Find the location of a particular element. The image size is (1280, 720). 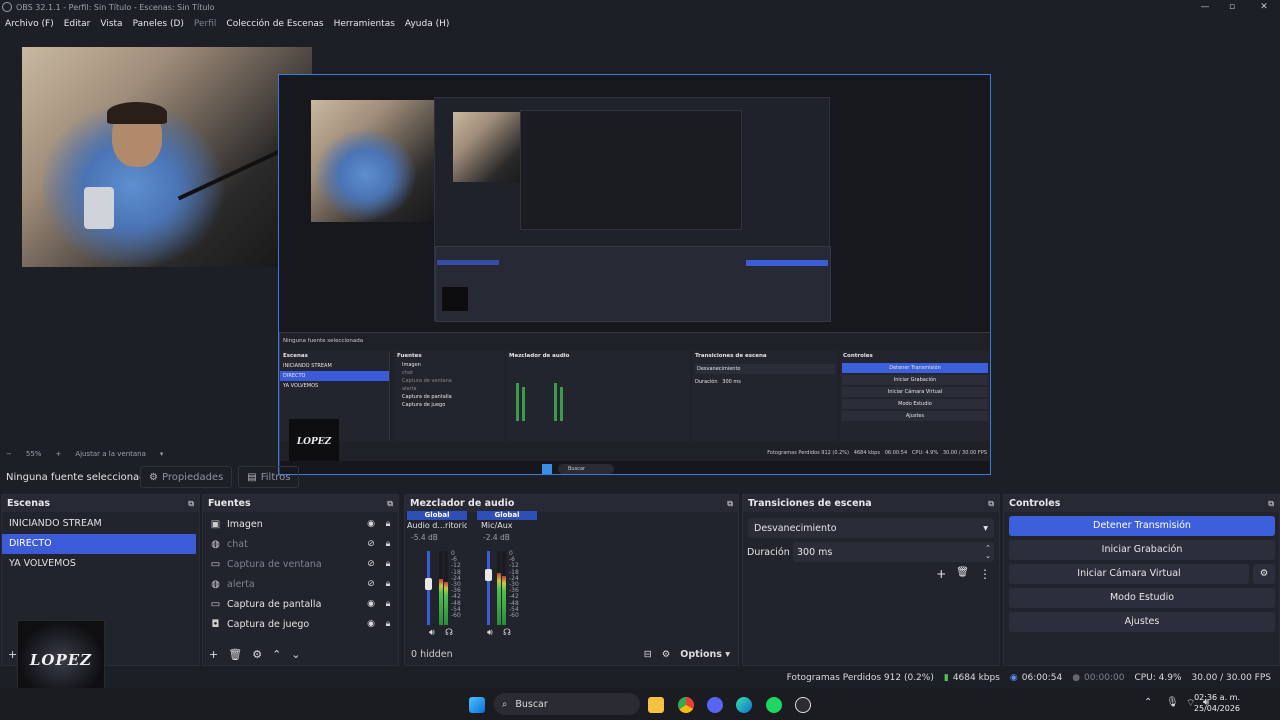

close-button: ✕ is located at coordinates (1264, 7).